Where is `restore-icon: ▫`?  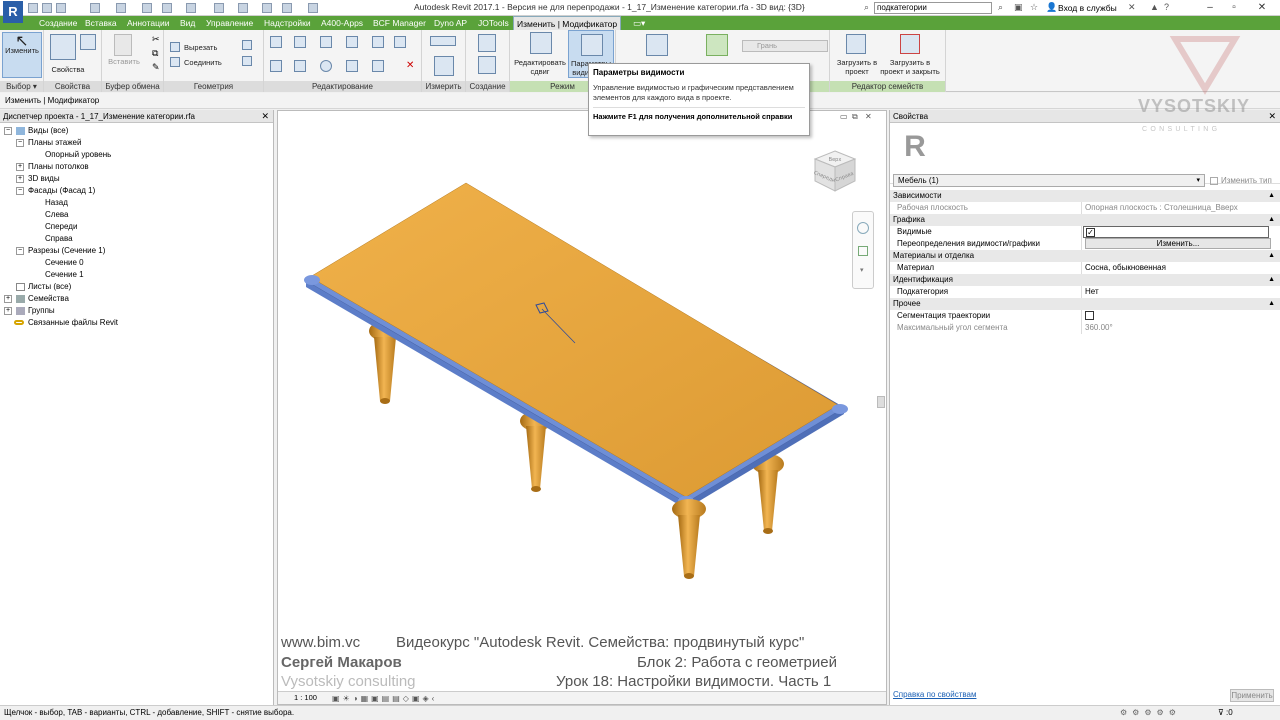
restore-icon: ▫ is located at coordinates (1234, 7).